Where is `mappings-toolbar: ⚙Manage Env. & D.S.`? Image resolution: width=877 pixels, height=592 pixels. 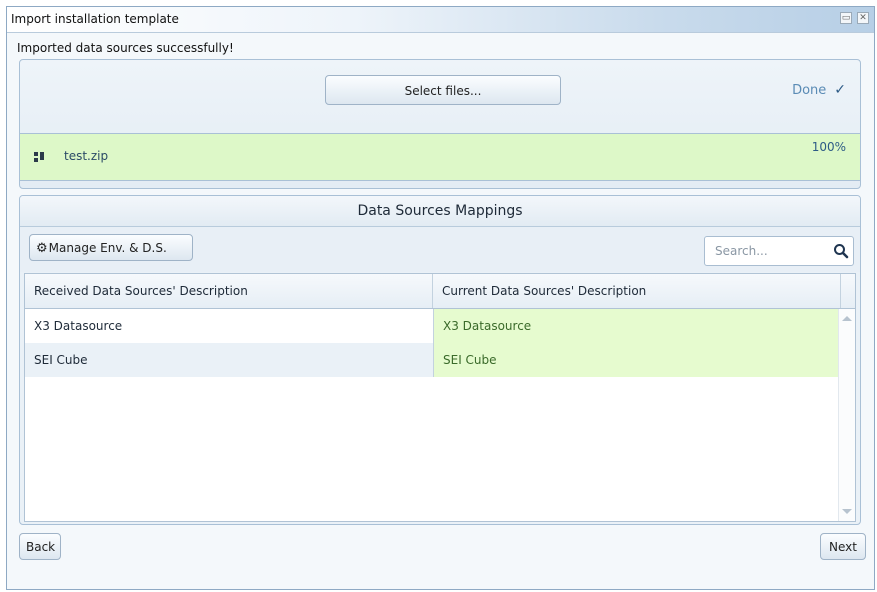 mappings-toolbar: ⚙Manage Env. & D.S. is located at coordinates (440, 249).